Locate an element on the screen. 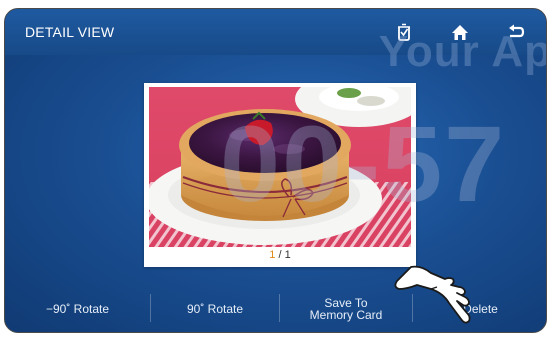 The image size is (551, 337). title-bar: DETAIL VIEW is located at coordinates (275, 32).